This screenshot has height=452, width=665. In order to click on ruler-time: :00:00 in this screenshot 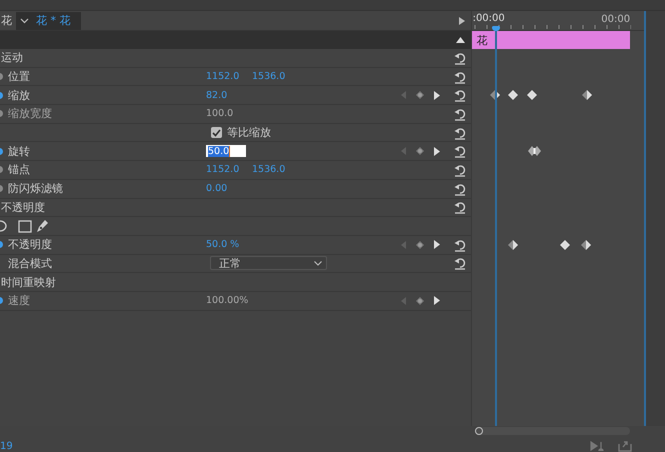, I will do `click(488, 19)`.